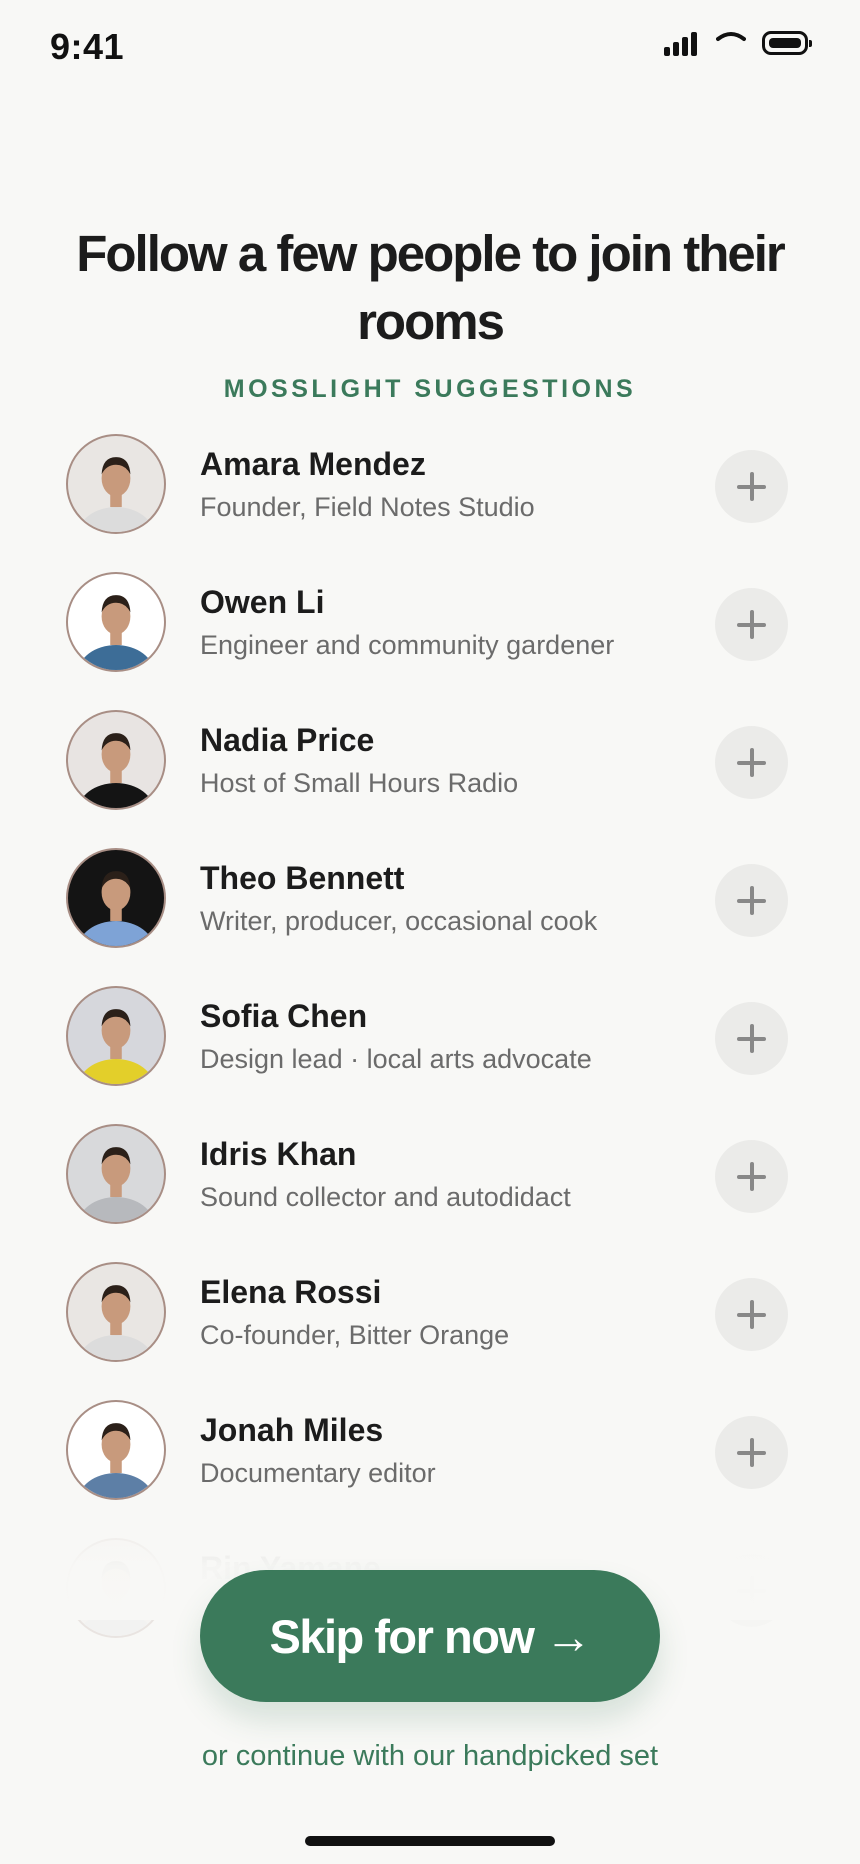 This screenshot has width=860, height=1864. Describe the element at coordinates (731, 36) in the screenshot. I see `wifi-icon` at that location.